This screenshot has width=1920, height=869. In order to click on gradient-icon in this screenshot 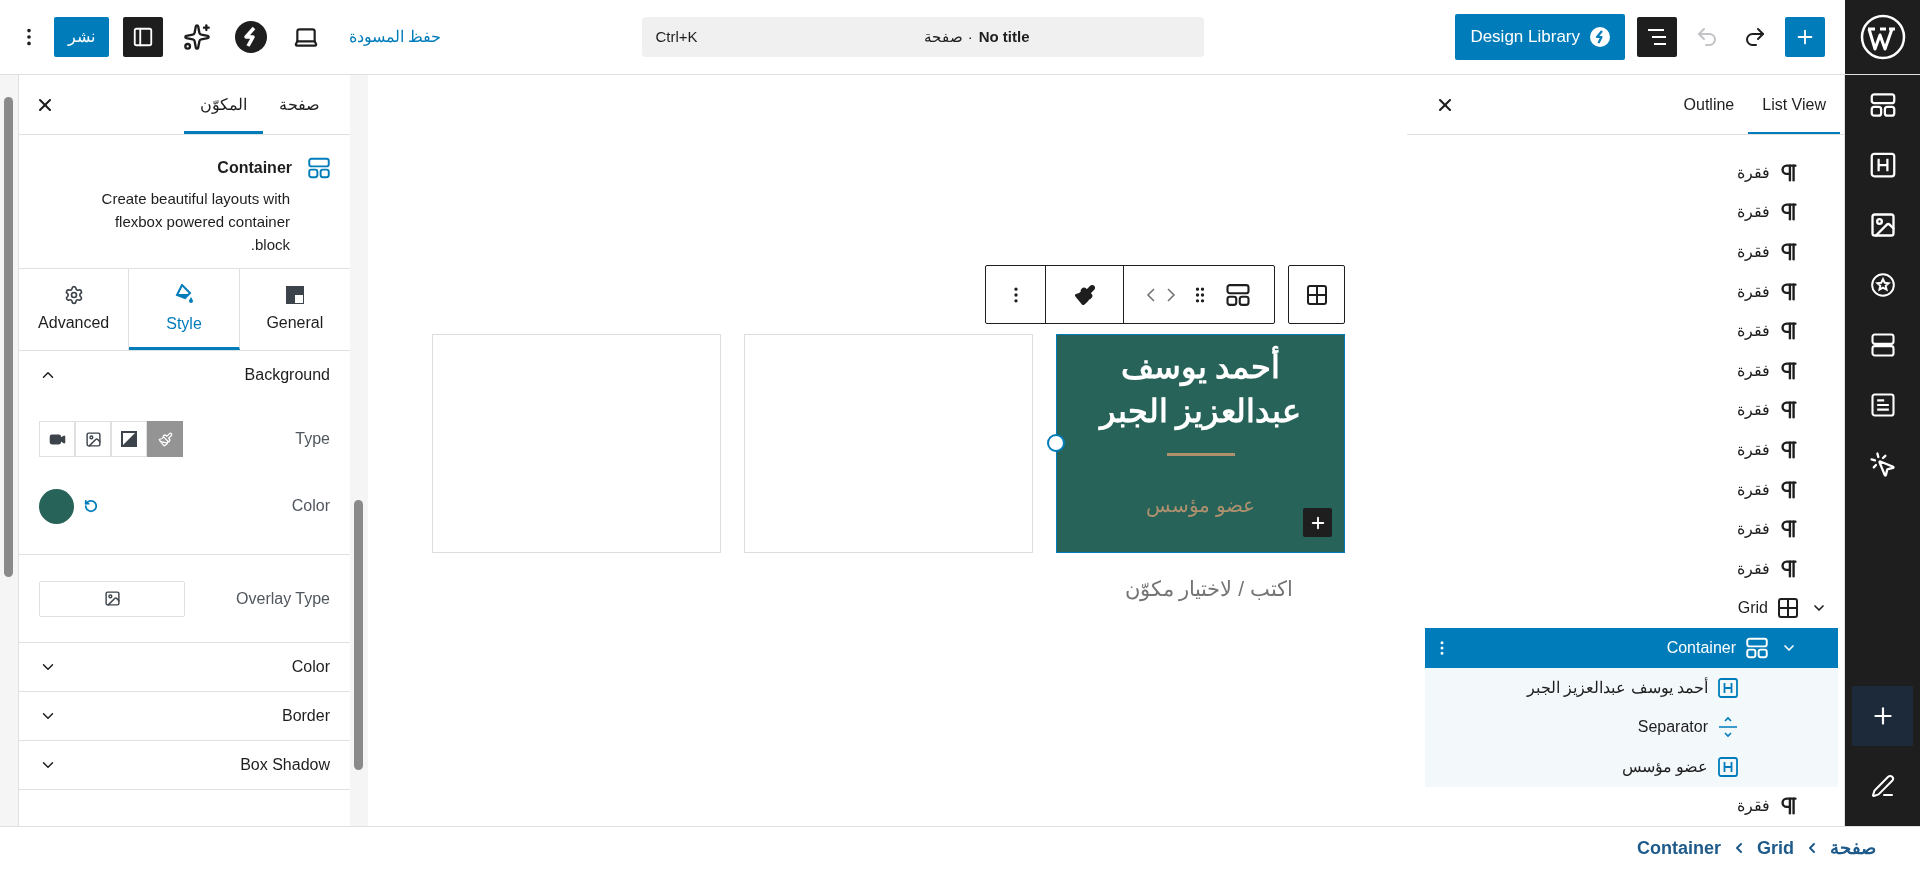, I will do `click(129, 439)`.